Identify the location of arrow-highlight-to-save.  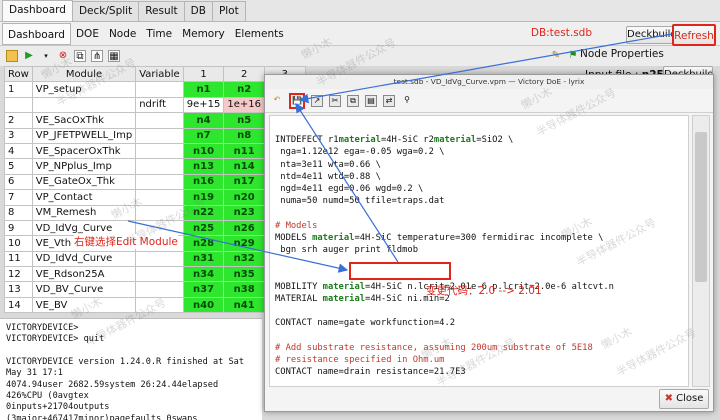
(347, 182).